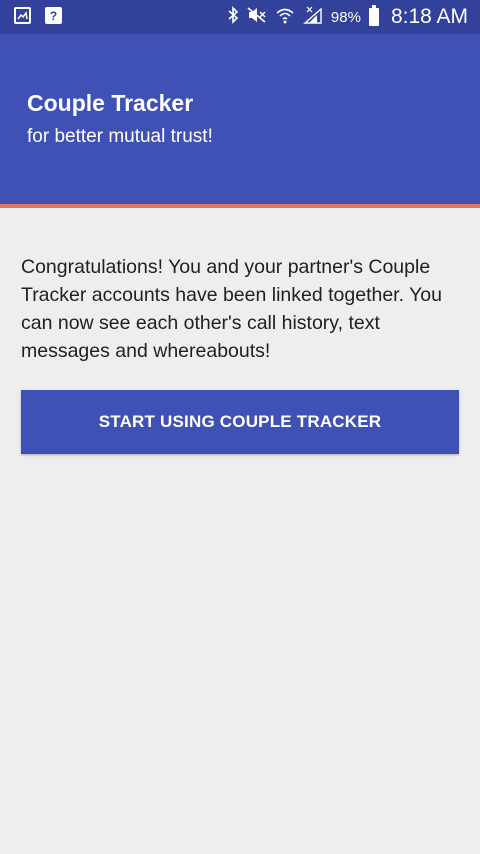 This screenshot has width=480, height=854. I want to click on app-title: Couple Tracker, so click(110, 103).